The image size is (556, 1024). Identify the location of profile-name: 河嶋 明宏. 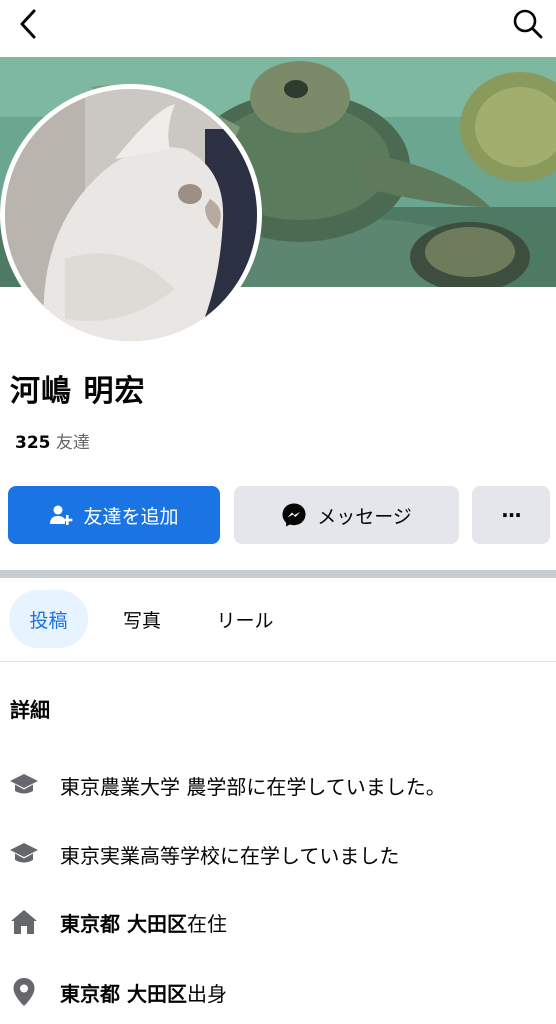
(78, 391).